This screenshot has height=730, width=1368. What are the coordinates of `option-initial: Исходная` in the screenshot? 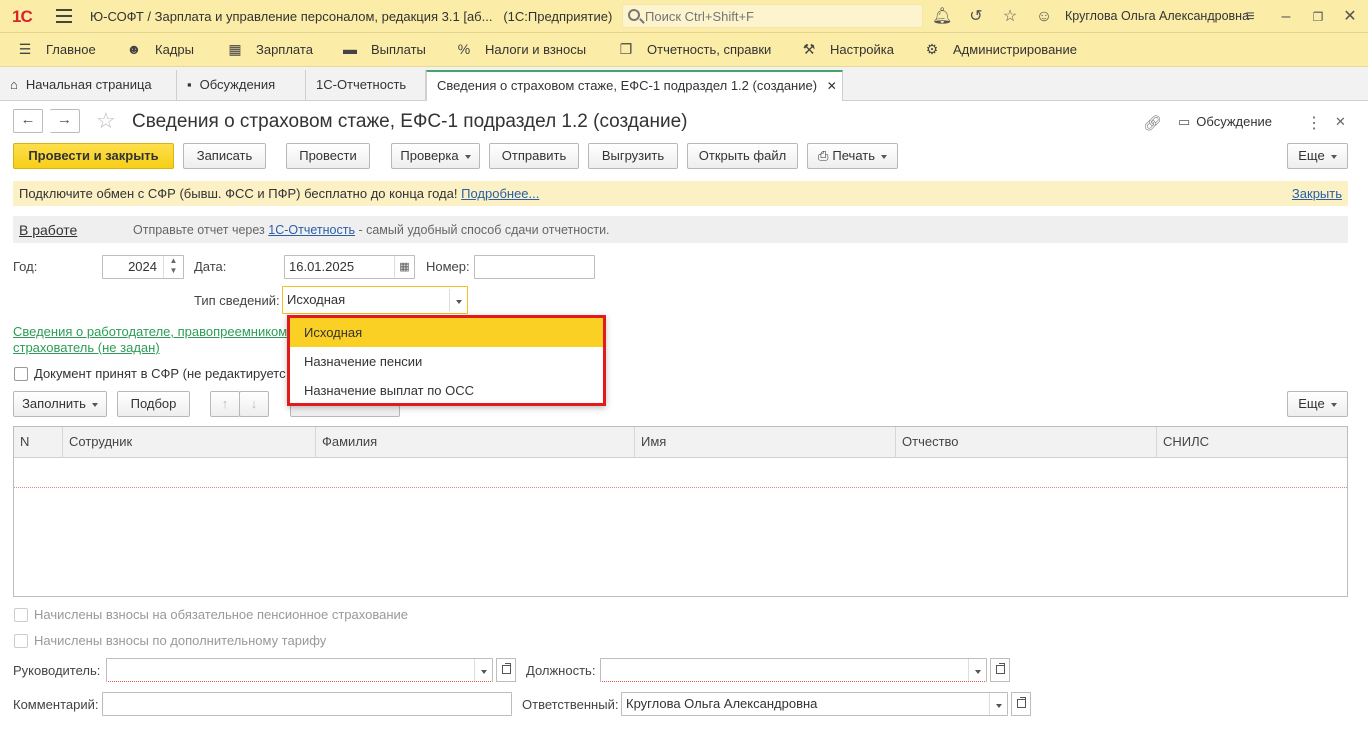 It's located at (446, 332).